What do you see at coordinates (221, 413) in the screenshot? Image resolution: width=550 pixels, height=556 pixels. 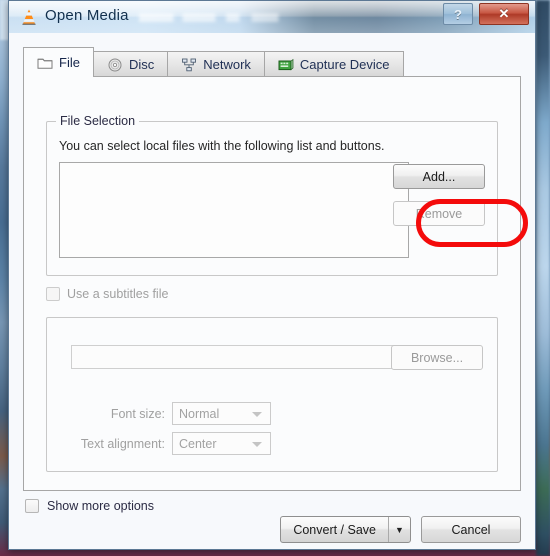 I see `font-size-select: Normal` at bounding box center [221, 413].